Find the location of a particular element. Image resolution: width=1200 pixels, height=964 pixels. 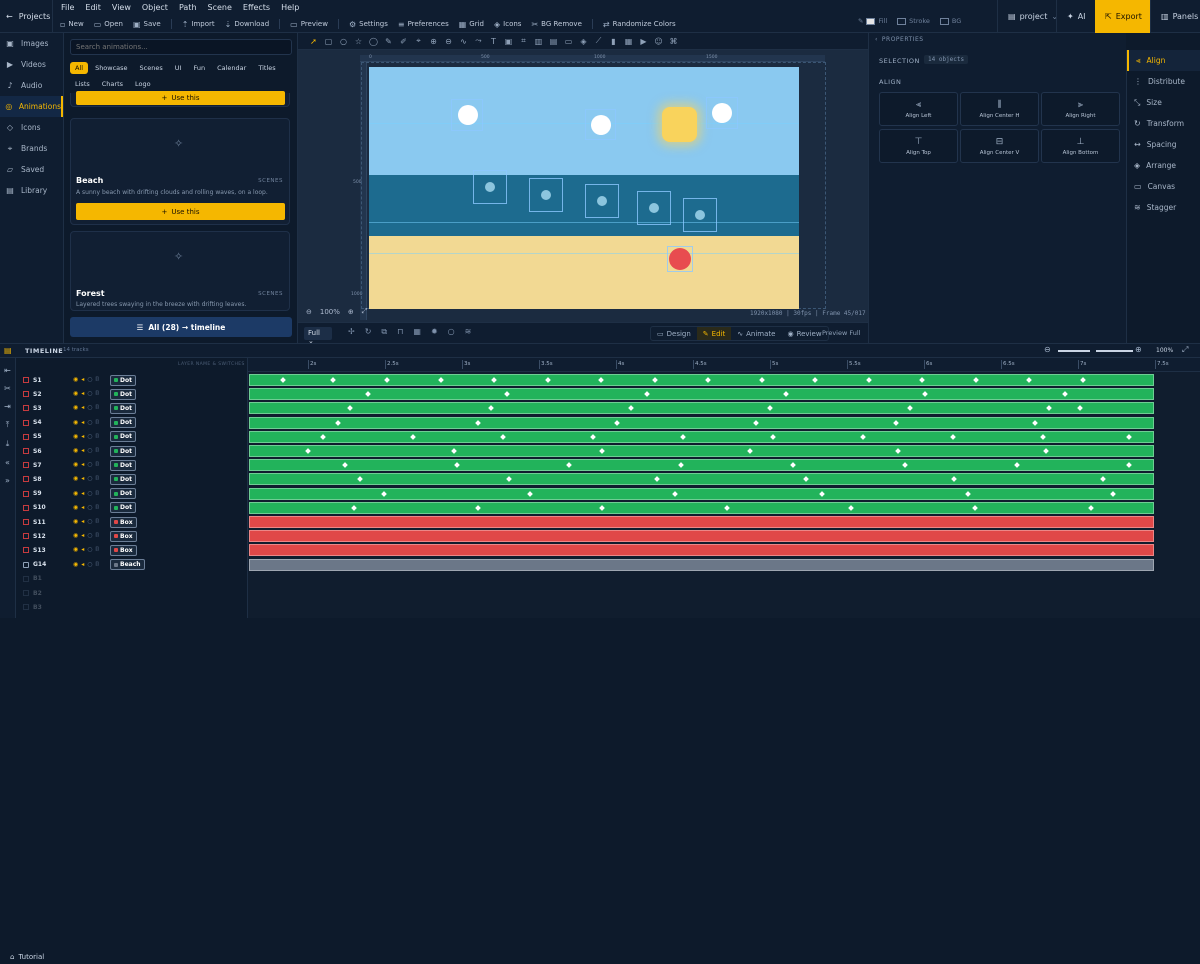

rnav-align: ⫷ Align is located at coordinates (1163, 60).